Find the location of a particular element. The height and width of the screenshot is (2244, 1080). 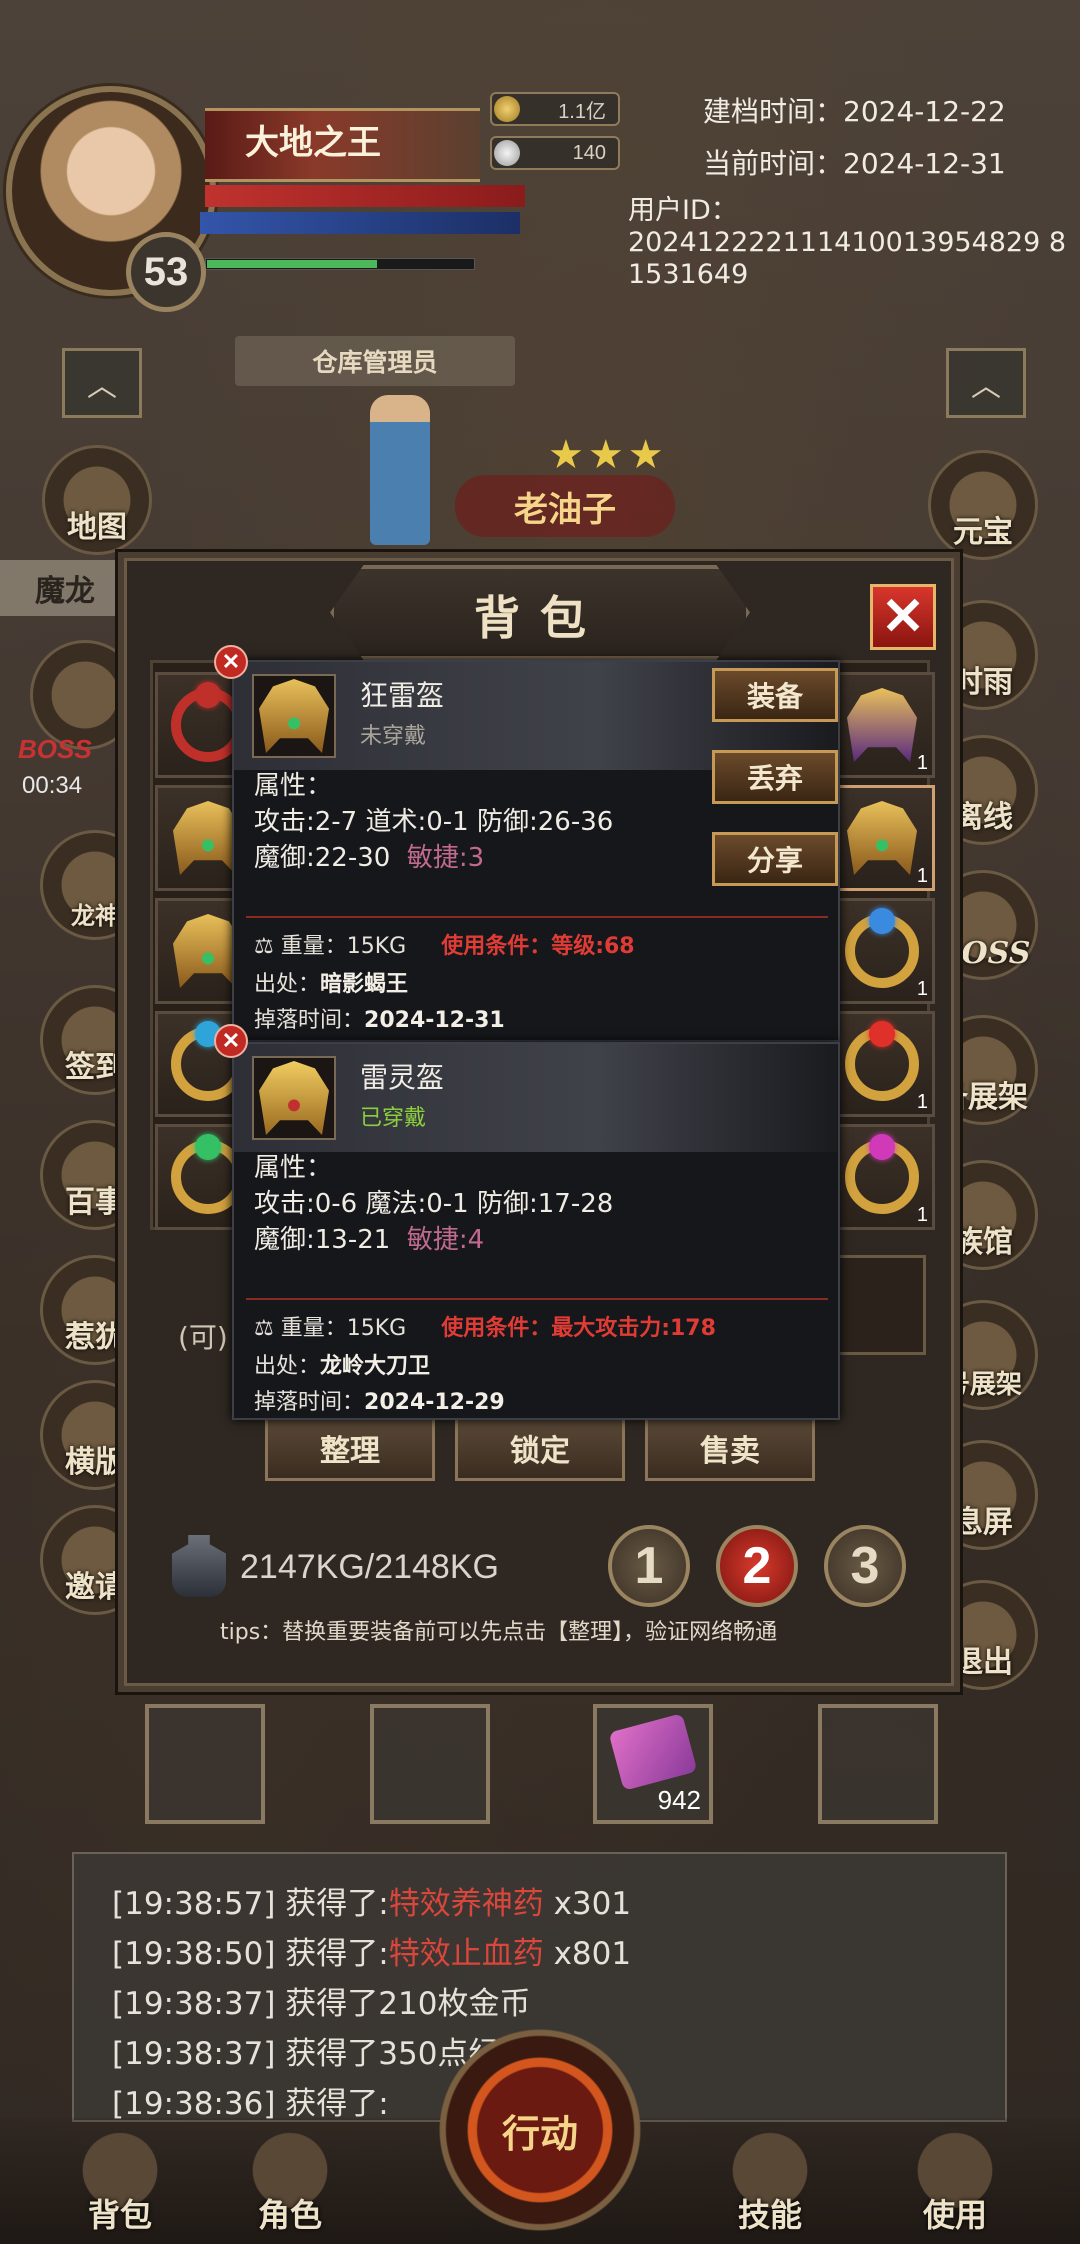

can-place-hint: (可) is located at coordinates (203, 1337).